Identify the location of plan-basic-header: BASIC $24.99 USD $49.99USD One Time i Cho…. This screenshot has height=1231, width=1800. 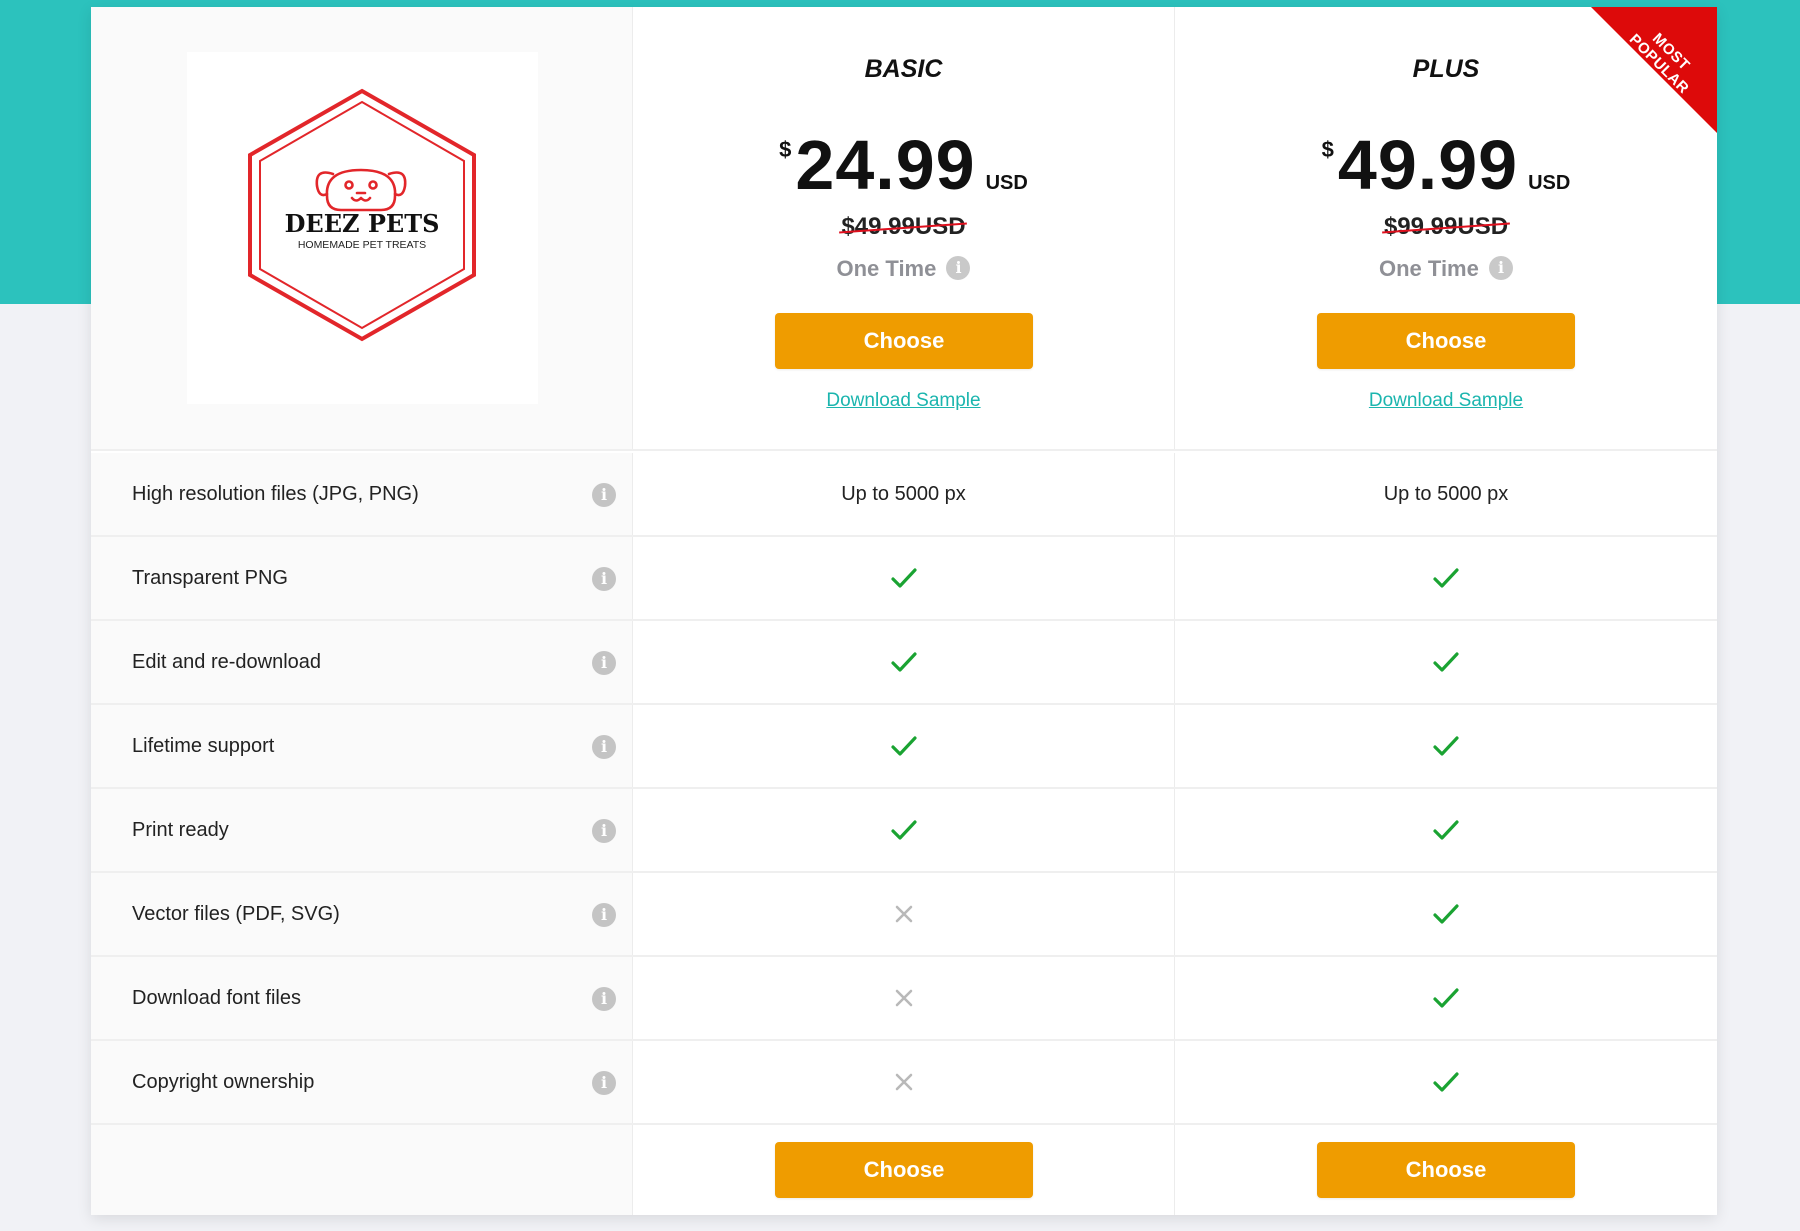
(904, 228).